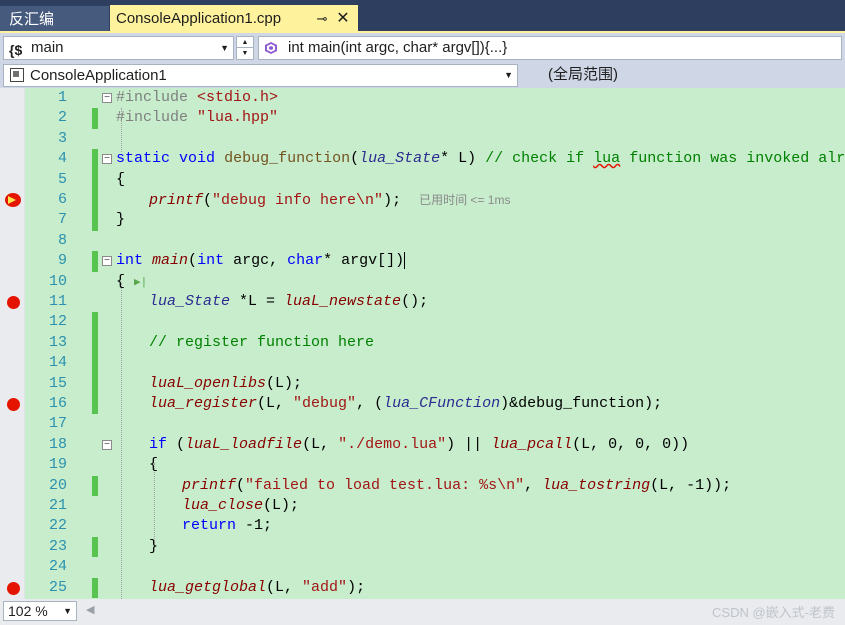 Image resolution: width=845 pixels, height=625 pixels. I want to click on code-line-5: 5 {, so click(422, 179).